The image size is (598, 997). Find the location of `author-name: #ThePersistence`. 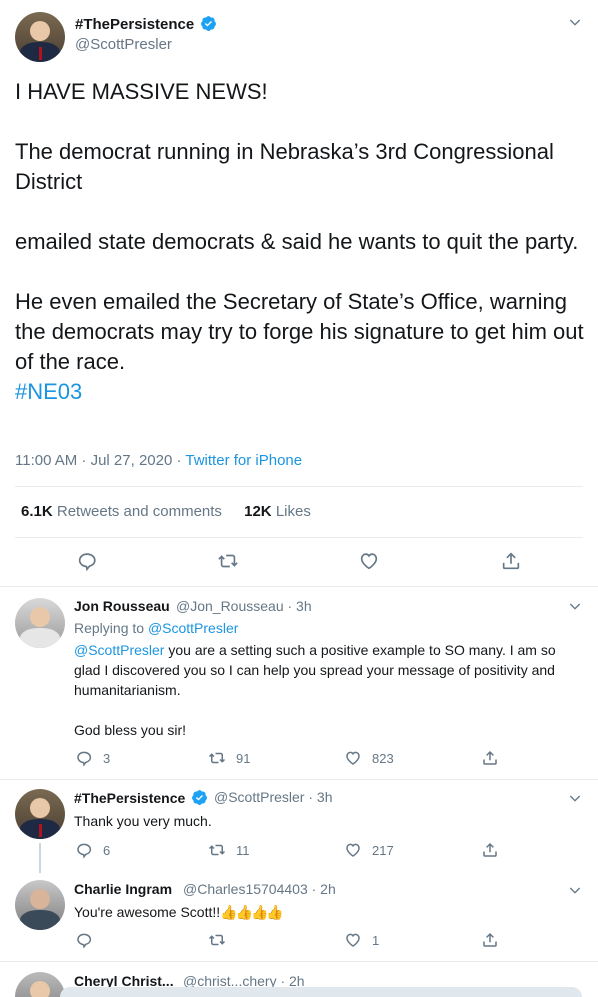

author-name: #ThePersistence is located at coordinates (146, 24).